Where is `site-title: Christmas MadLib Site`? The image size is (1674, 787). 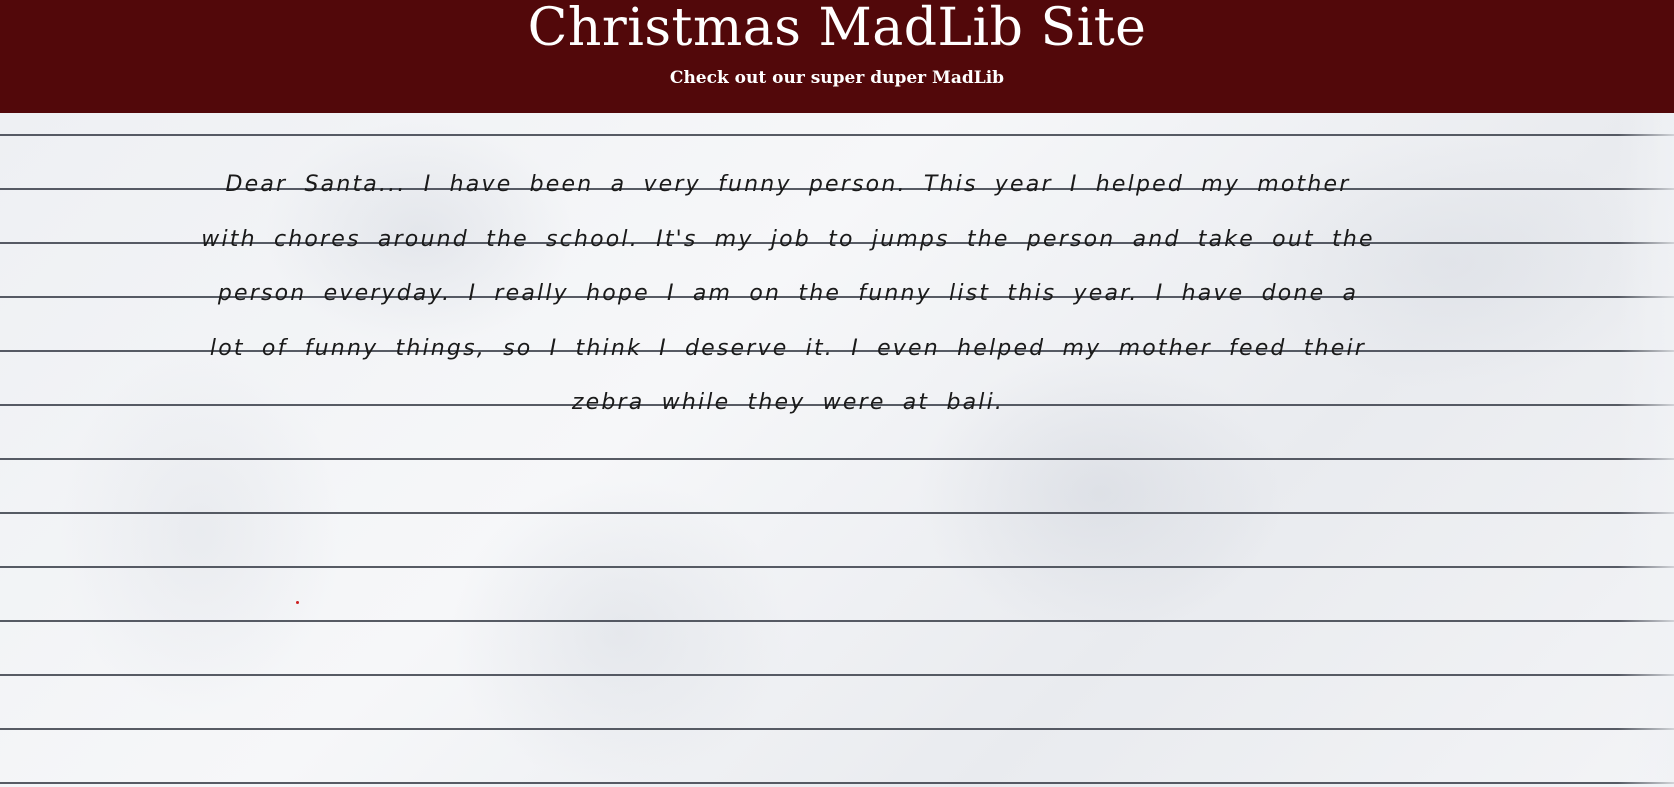
site-title: Christmas MadLib Site is located at coordinates (837, 29).